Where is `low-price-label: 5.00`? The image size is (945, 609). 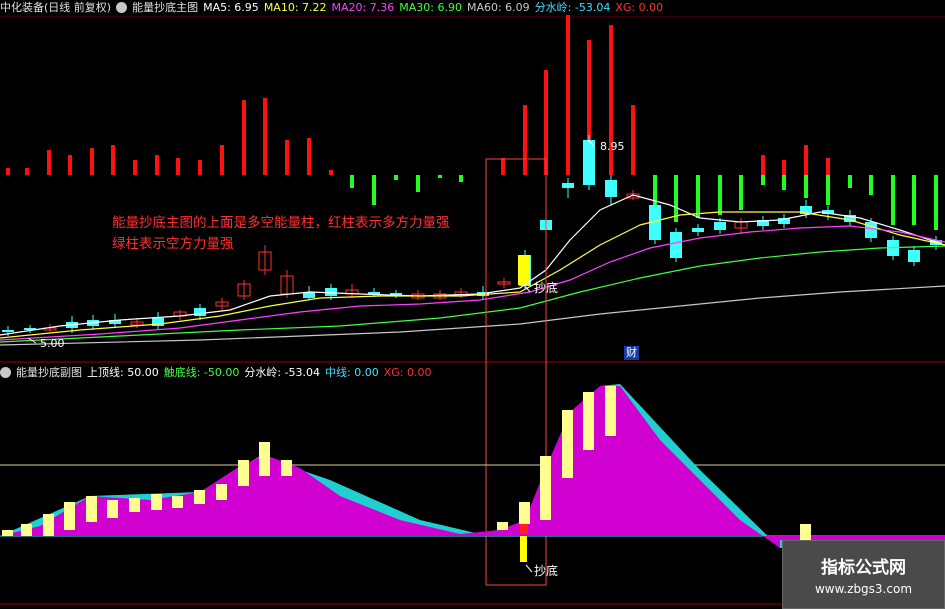 low-price-label: 5.00 is located at coordinates (52, 343).